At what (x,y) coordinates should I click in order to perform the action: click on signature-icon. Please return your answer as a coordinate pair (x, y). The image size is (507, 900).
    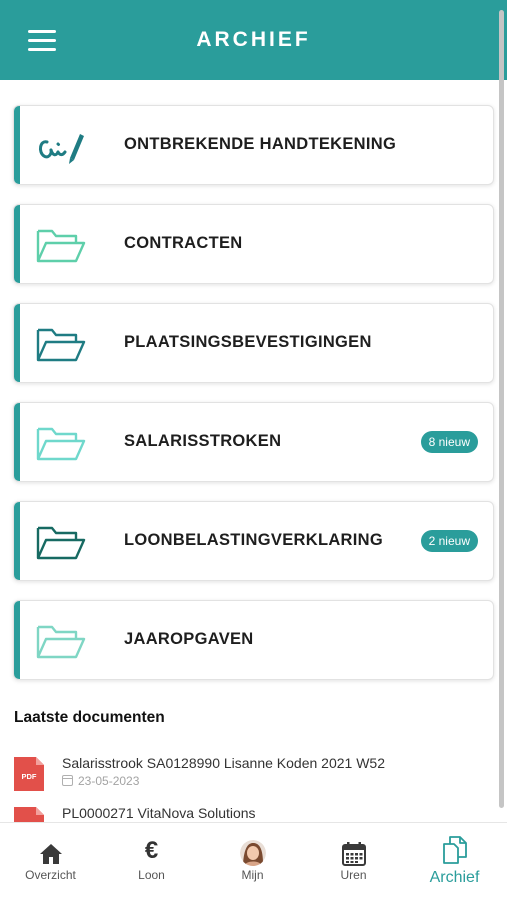
    Looking at the image, I should click on (61, 149).